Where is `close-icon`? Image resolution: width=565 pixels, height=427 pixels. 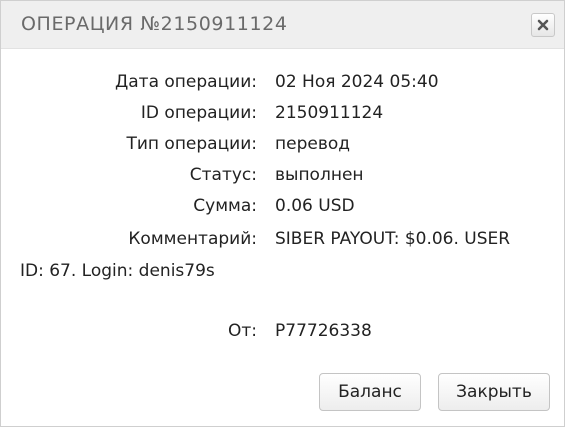
close-icon is located at coordinates (543, 25).